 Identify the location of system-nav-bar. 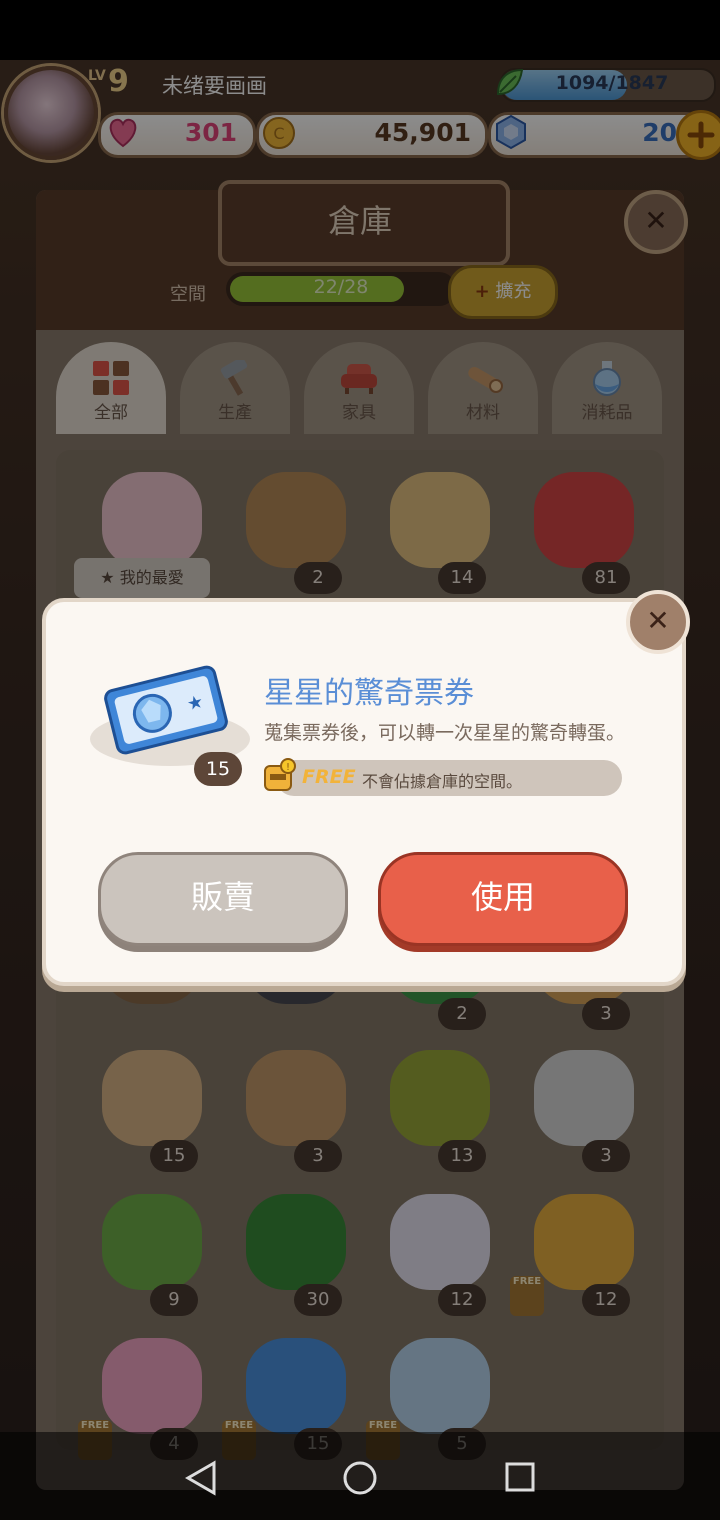
(360, 1476).